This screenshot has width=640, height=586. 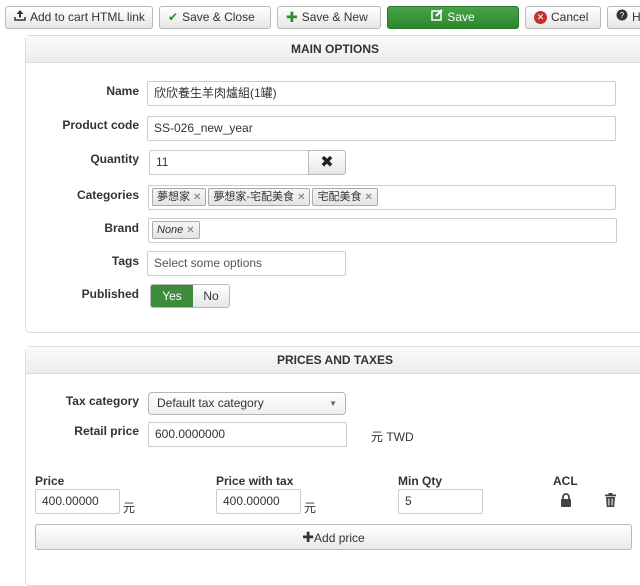 I want to click on save-new-button: ✚ Save & New, so click(x=329, y=17).